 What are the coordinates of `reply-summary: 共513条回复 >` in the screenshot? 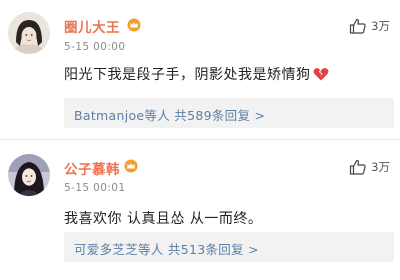 It's located at (213, 249).